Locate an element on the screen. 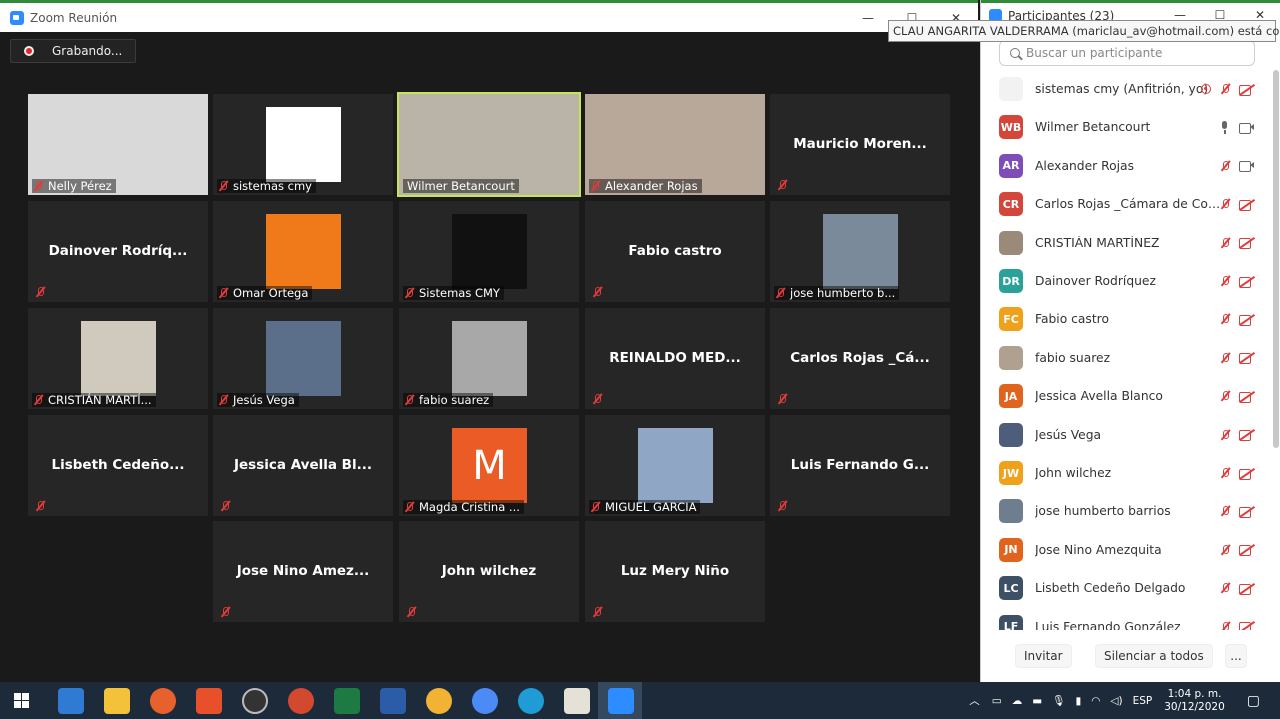 This screenshot has height=719, width=1280. participant-row: fabio suarez is located at coordinates (1127, 358).